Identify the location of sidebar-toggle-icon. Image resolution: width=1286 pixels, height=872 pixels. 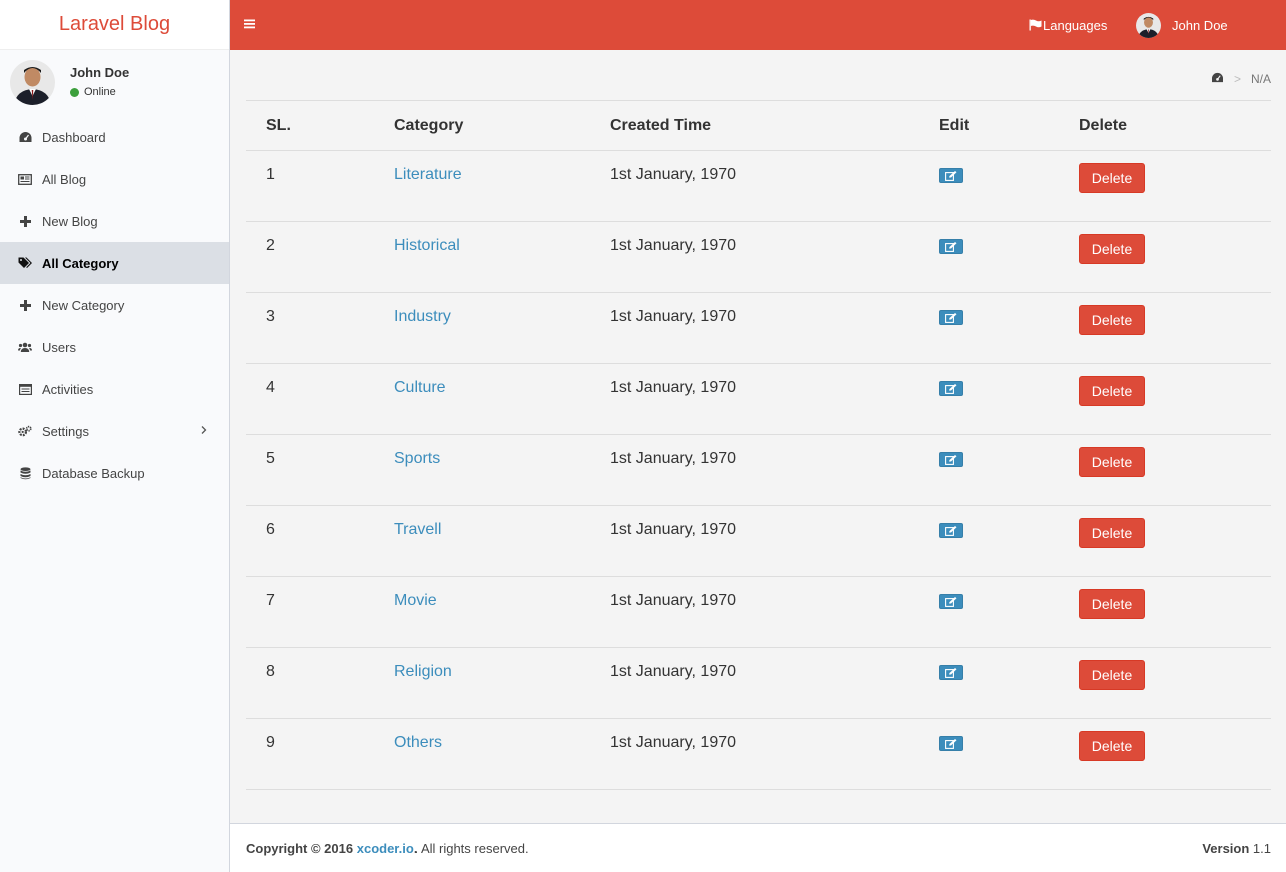
(251, 24).